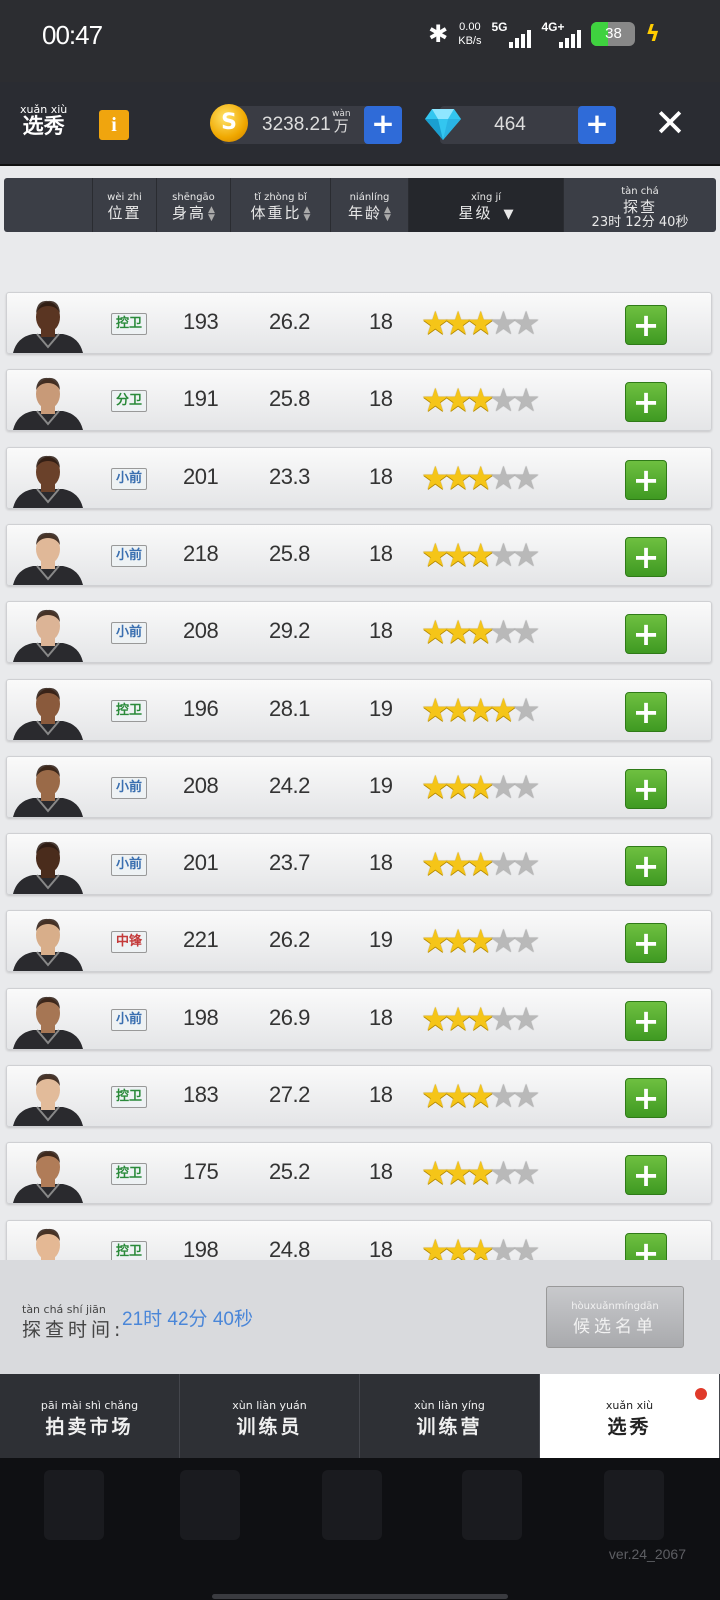 The width and height of the screenshot is (720, 1600). Describe the element at coordinates (312, 125) in the screenshot. I see `coin-balance: 3238.21 wàn 万 +` at that location.